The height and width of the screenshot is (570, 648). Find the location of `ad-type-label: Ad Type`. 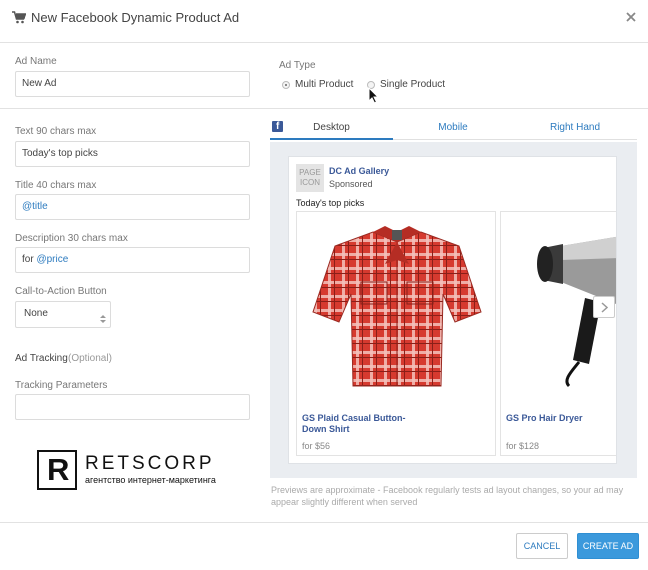

ad-type-label: Ad Type is located at coordinates (297, 65).